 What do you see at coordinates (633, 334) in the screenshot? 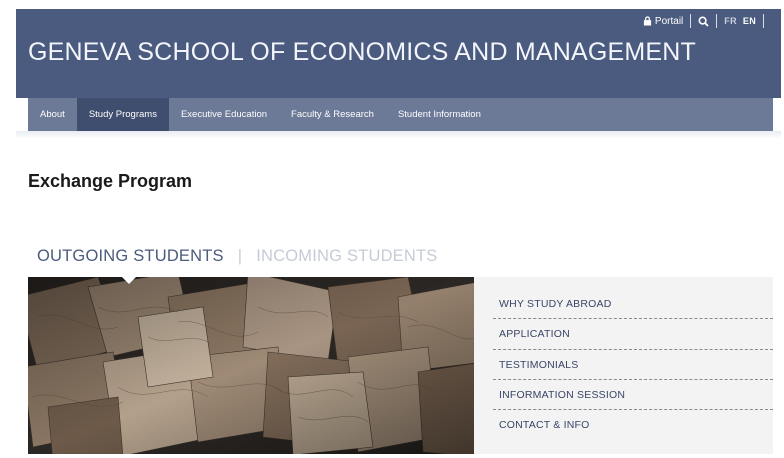
I see `side-menu-application: APPLICATION` at bounding box center [633, 334].